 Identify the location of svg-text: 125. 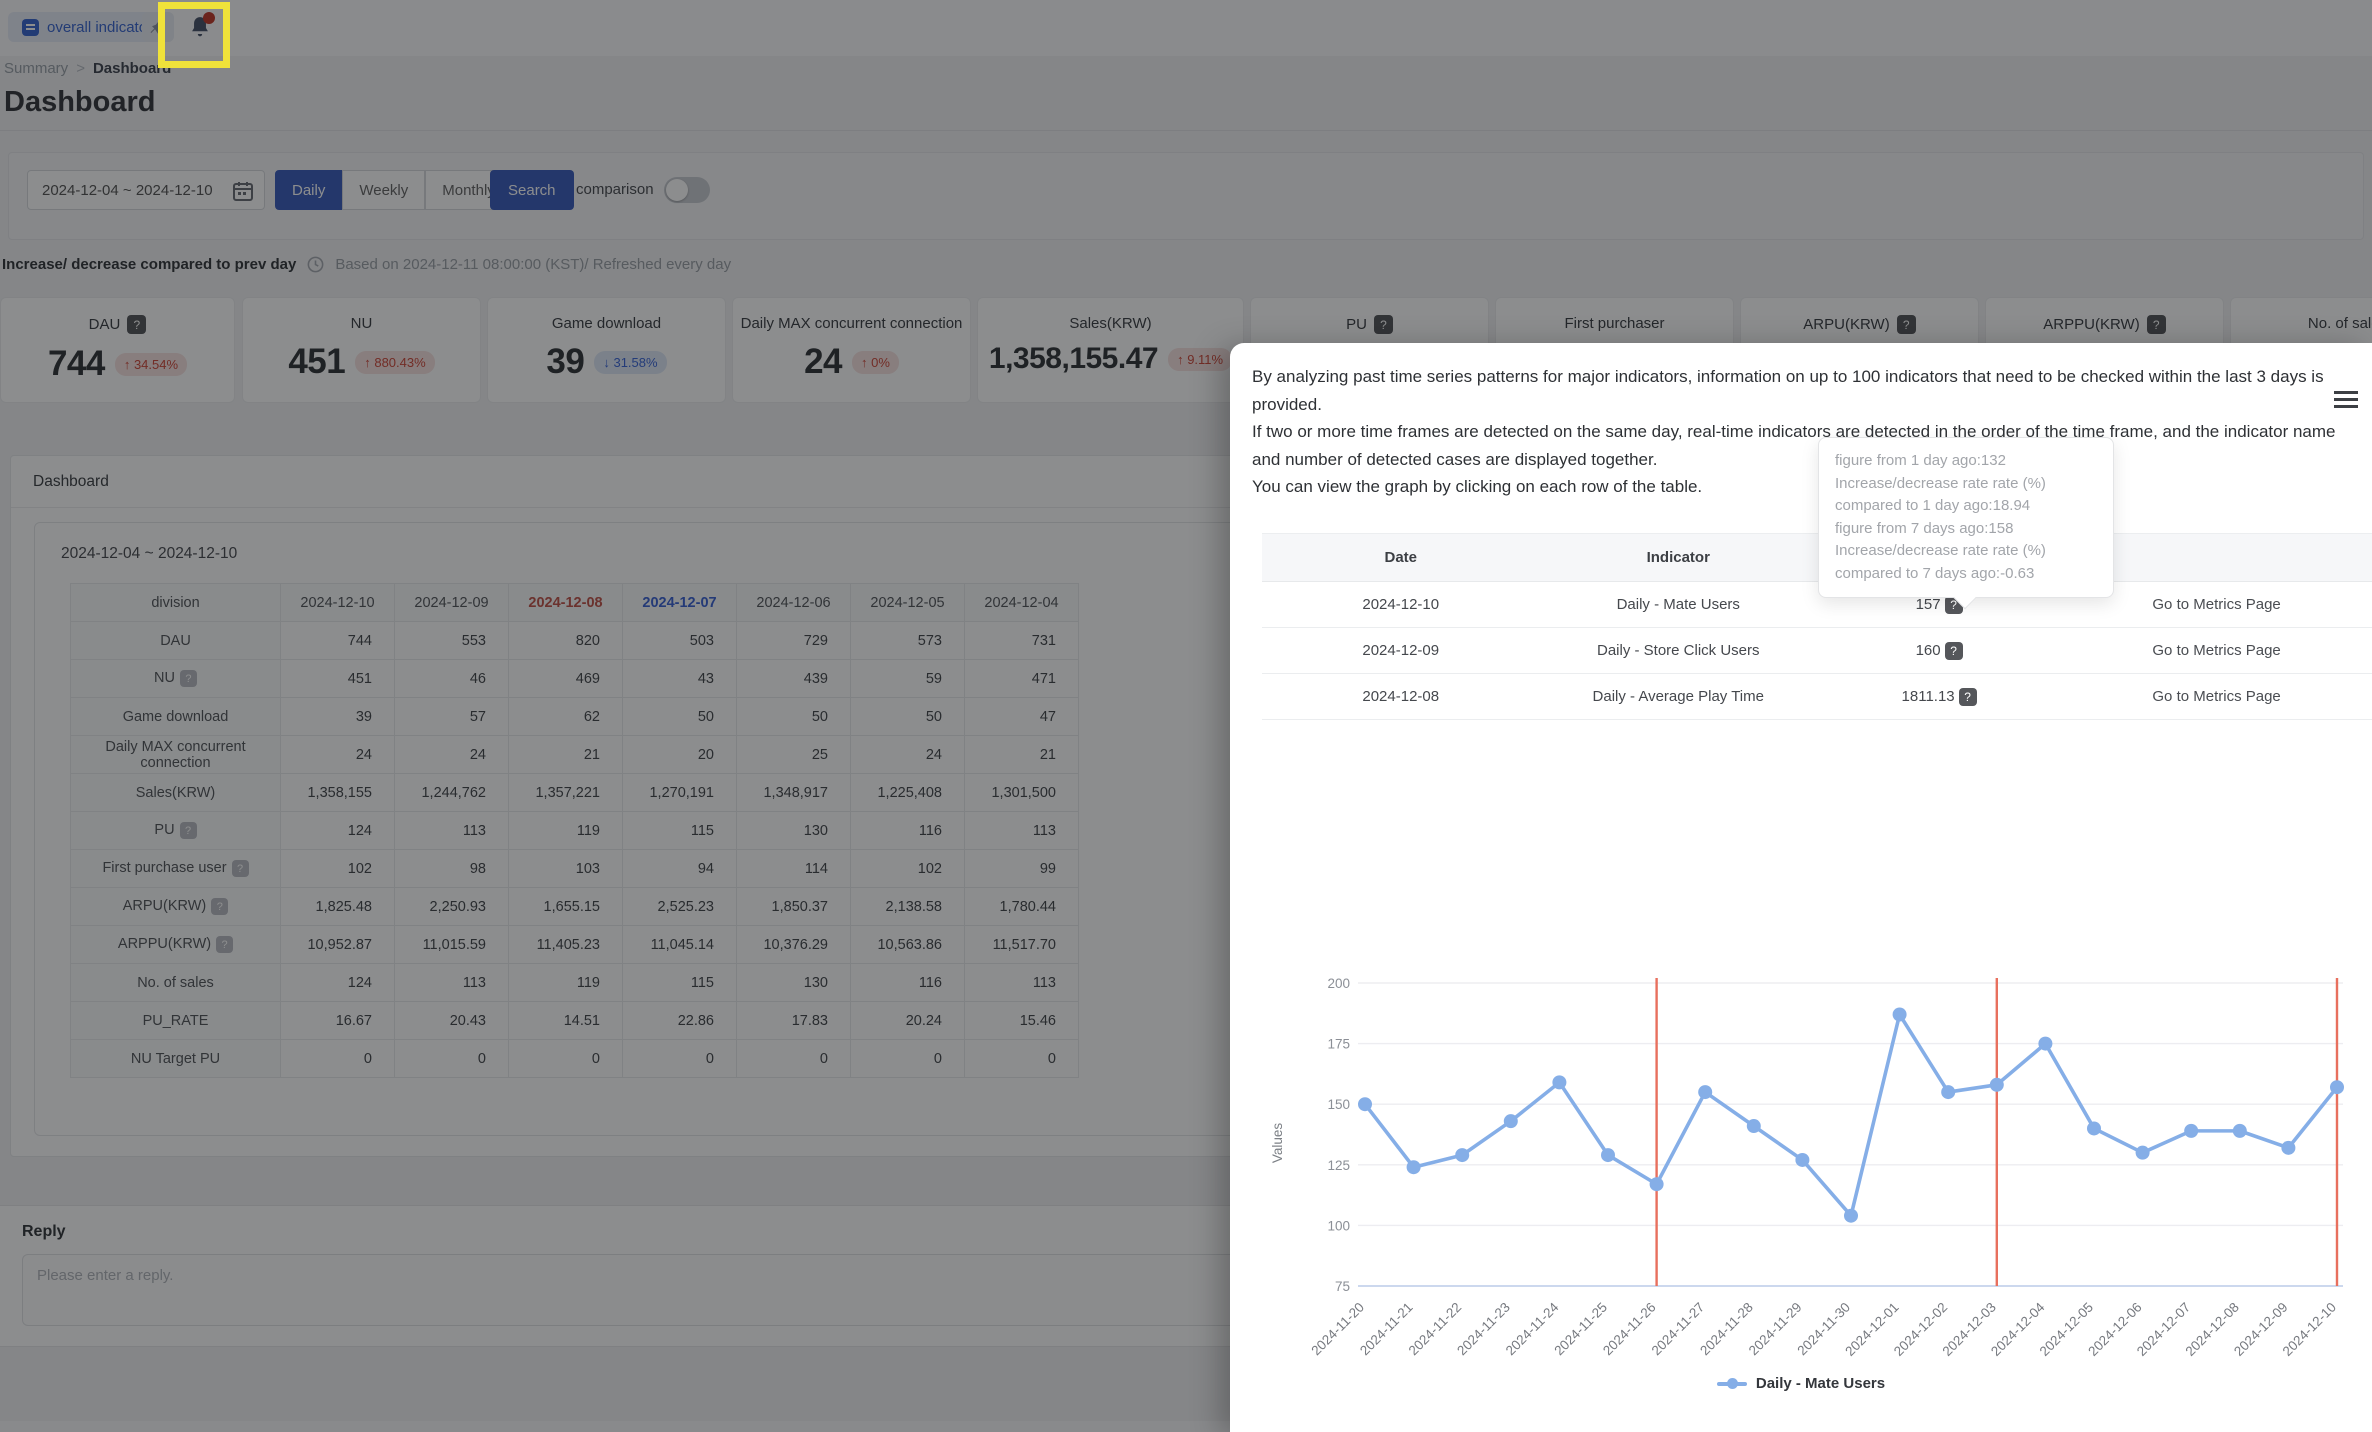
(1338, 1165).